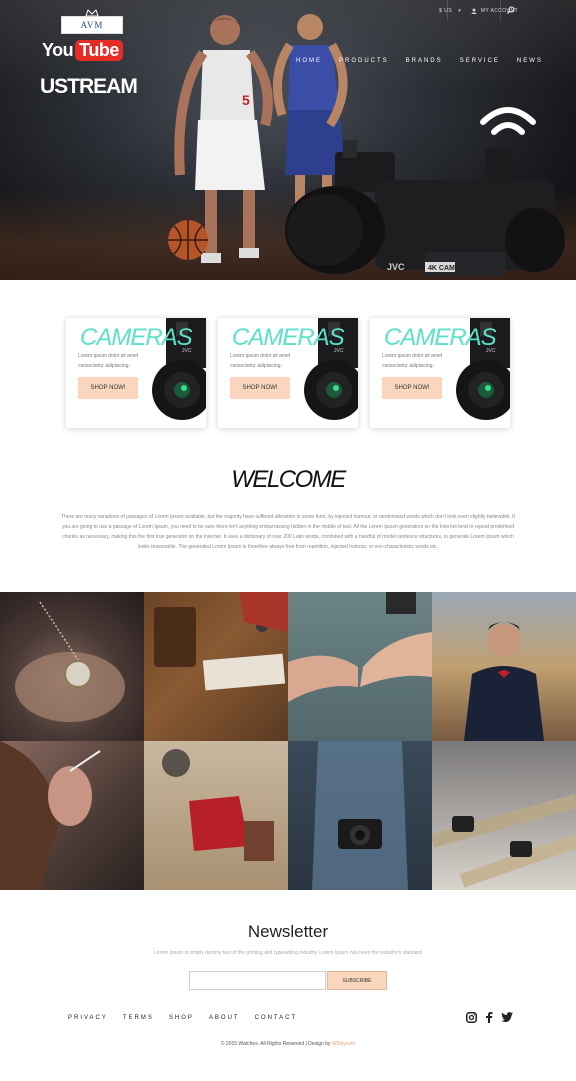 The width and height of the screenshot is (576, 1081). I want to click on ustream-logo: USTREAM, so click(89, 86).